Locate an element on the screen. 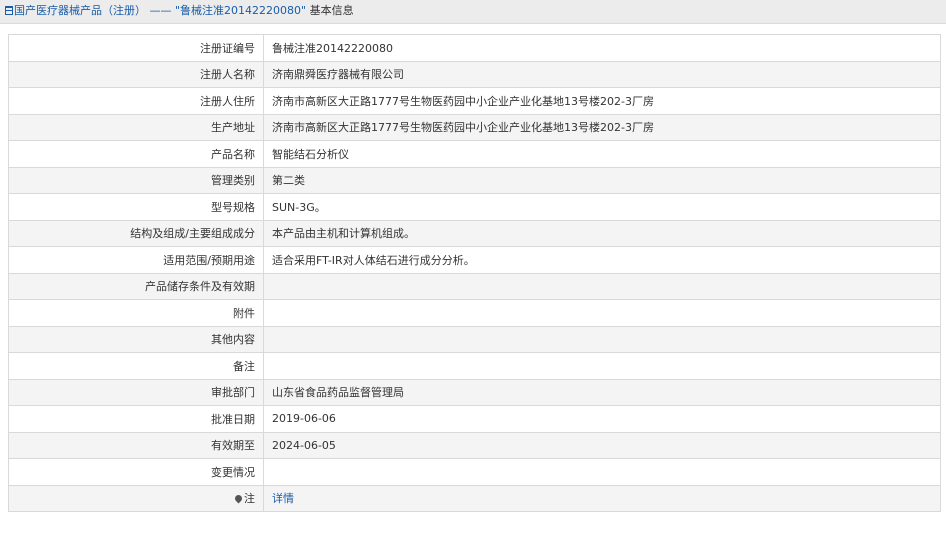 Image resolution: width=946 pixels, height=537 pixels. table-row: 备注 is located at coordinates (474, 366).